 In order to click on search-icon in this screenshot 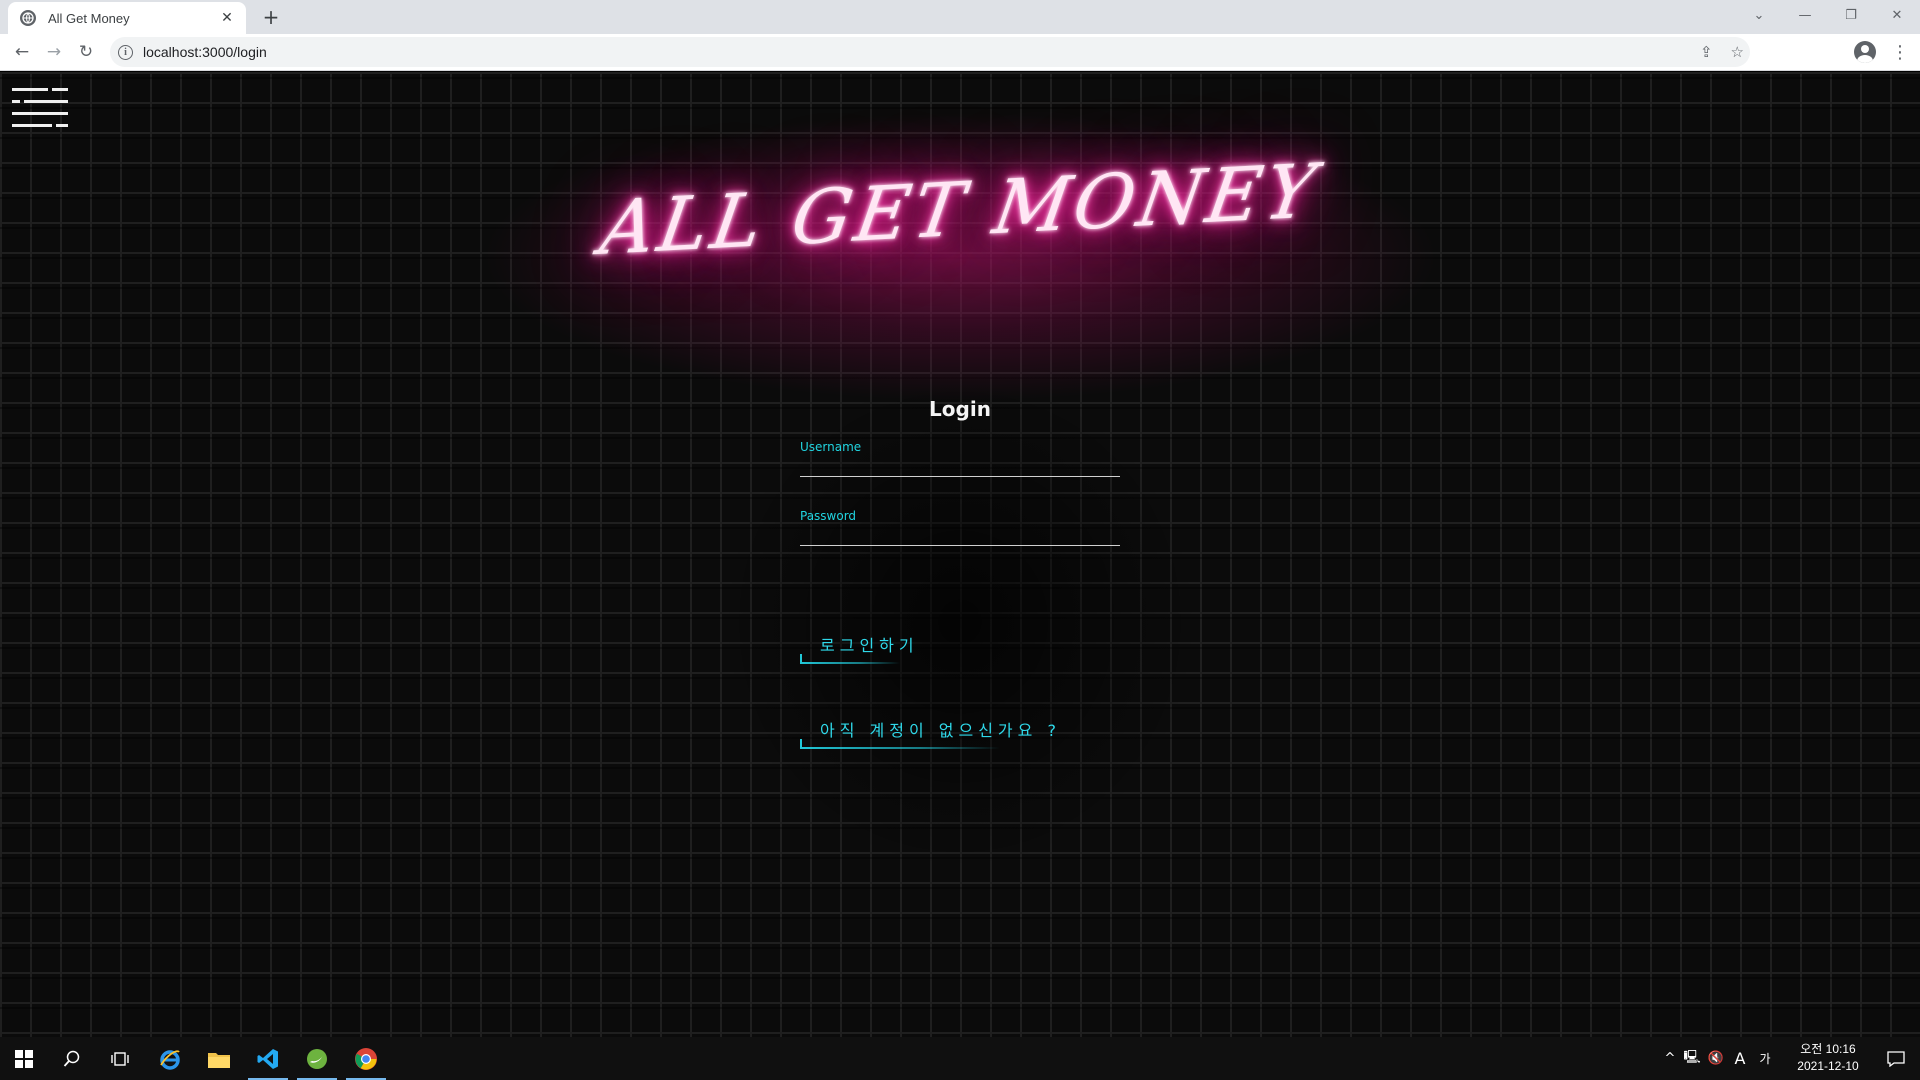, I will do `click(72, 1058)`.